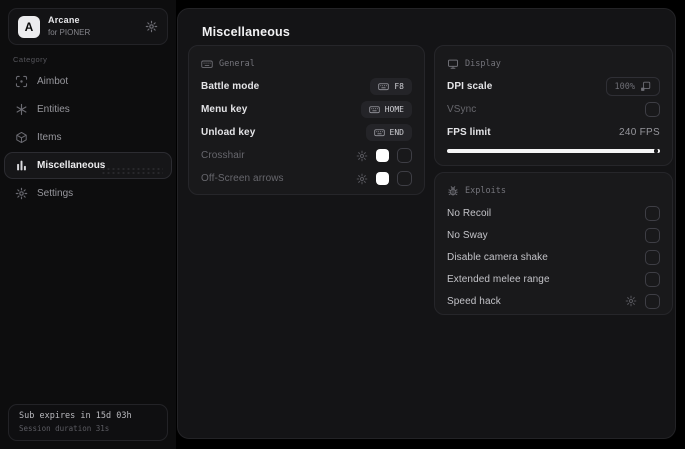 The height and width of the screenshot is (449, 685). What do you see at coordinates (362, 179) in the screenshot?
I see `offscreen-arrows-settings-gear-icon` at bounding box center [362, 179].